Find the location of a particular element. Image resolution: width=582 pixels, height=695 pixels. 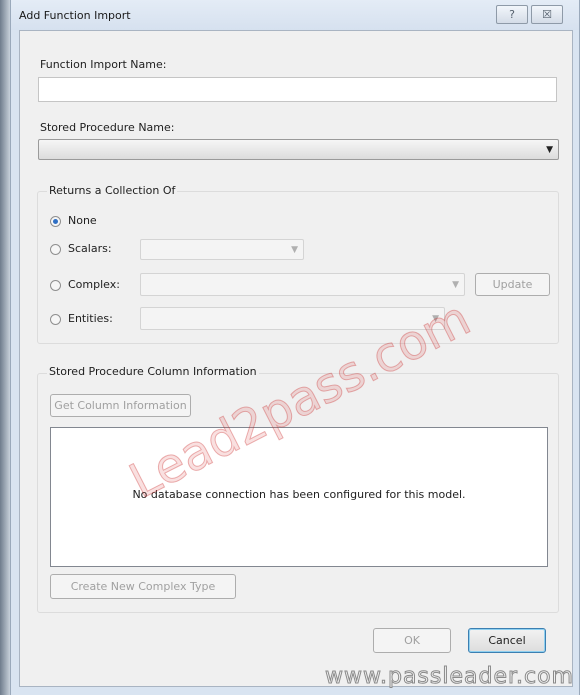

stored-procedure-name-label: Stored Procedure Name: is located at coordinates (107, 127).